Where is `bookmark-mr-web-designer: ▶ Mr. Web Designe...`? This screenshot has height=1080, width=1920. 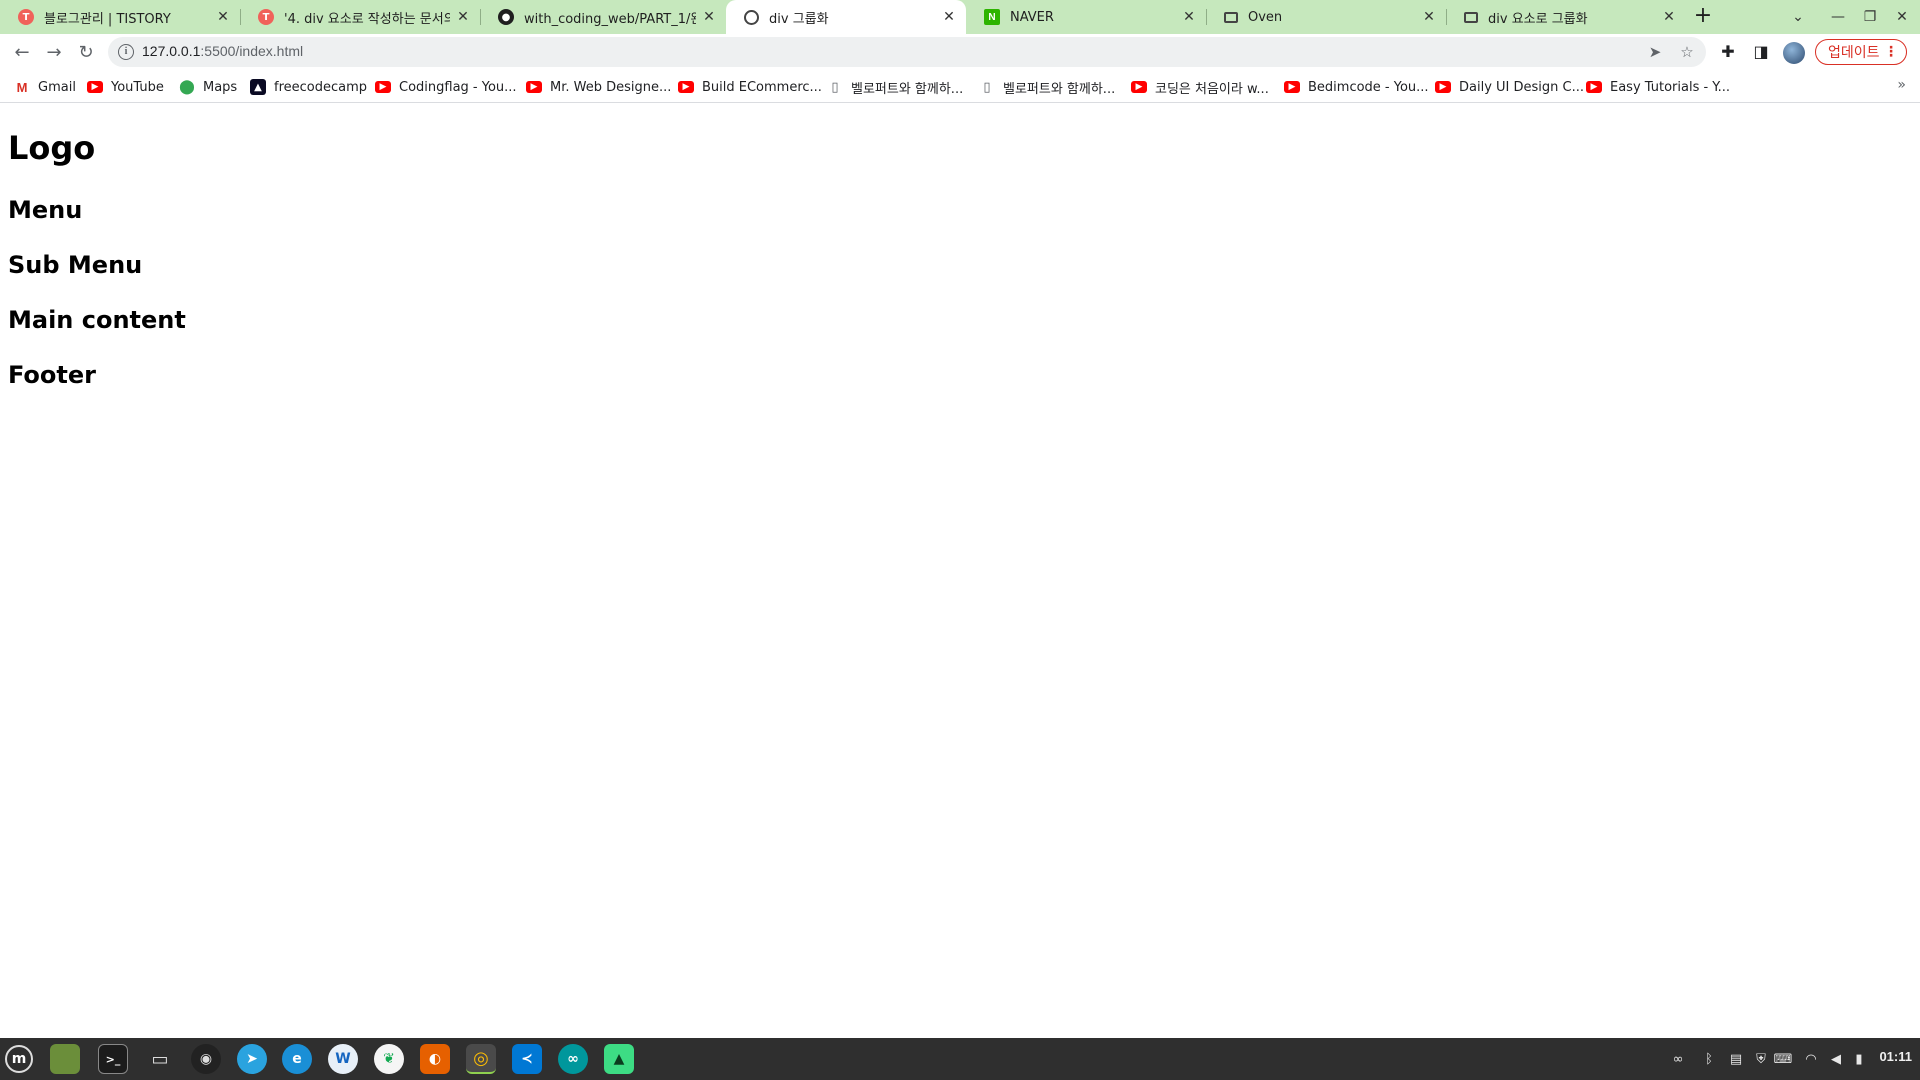
bookmark-mr-web-designer: ▶ Mr. Web Designe... is located at coordinates (598, 87).